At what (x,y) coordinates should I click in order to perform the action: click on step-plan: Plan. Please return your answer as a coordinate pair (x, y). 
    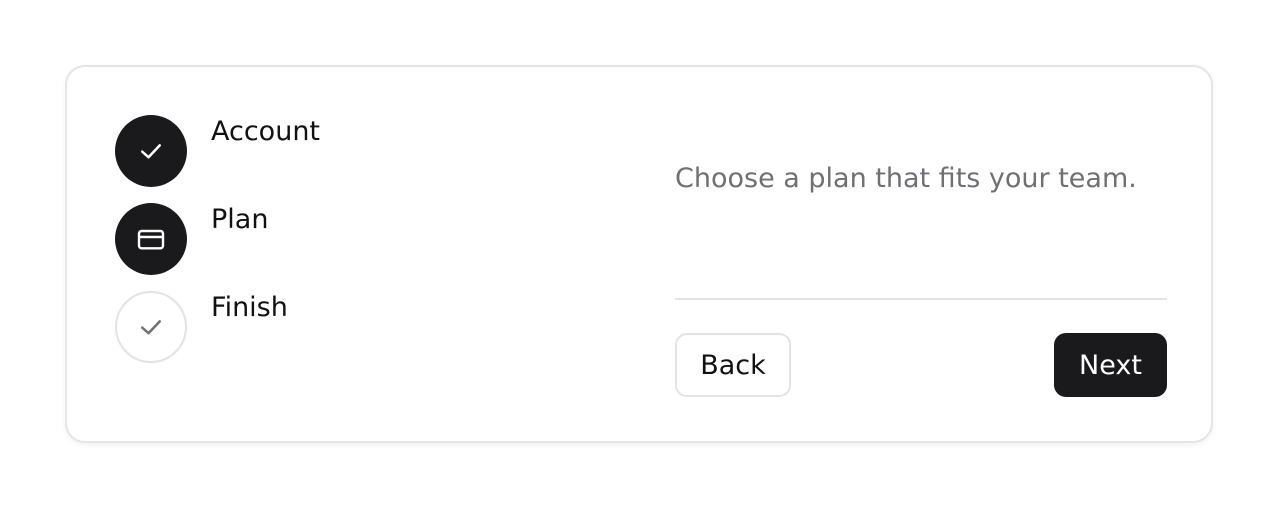
    Looking at the image, I should click on (315, 239).